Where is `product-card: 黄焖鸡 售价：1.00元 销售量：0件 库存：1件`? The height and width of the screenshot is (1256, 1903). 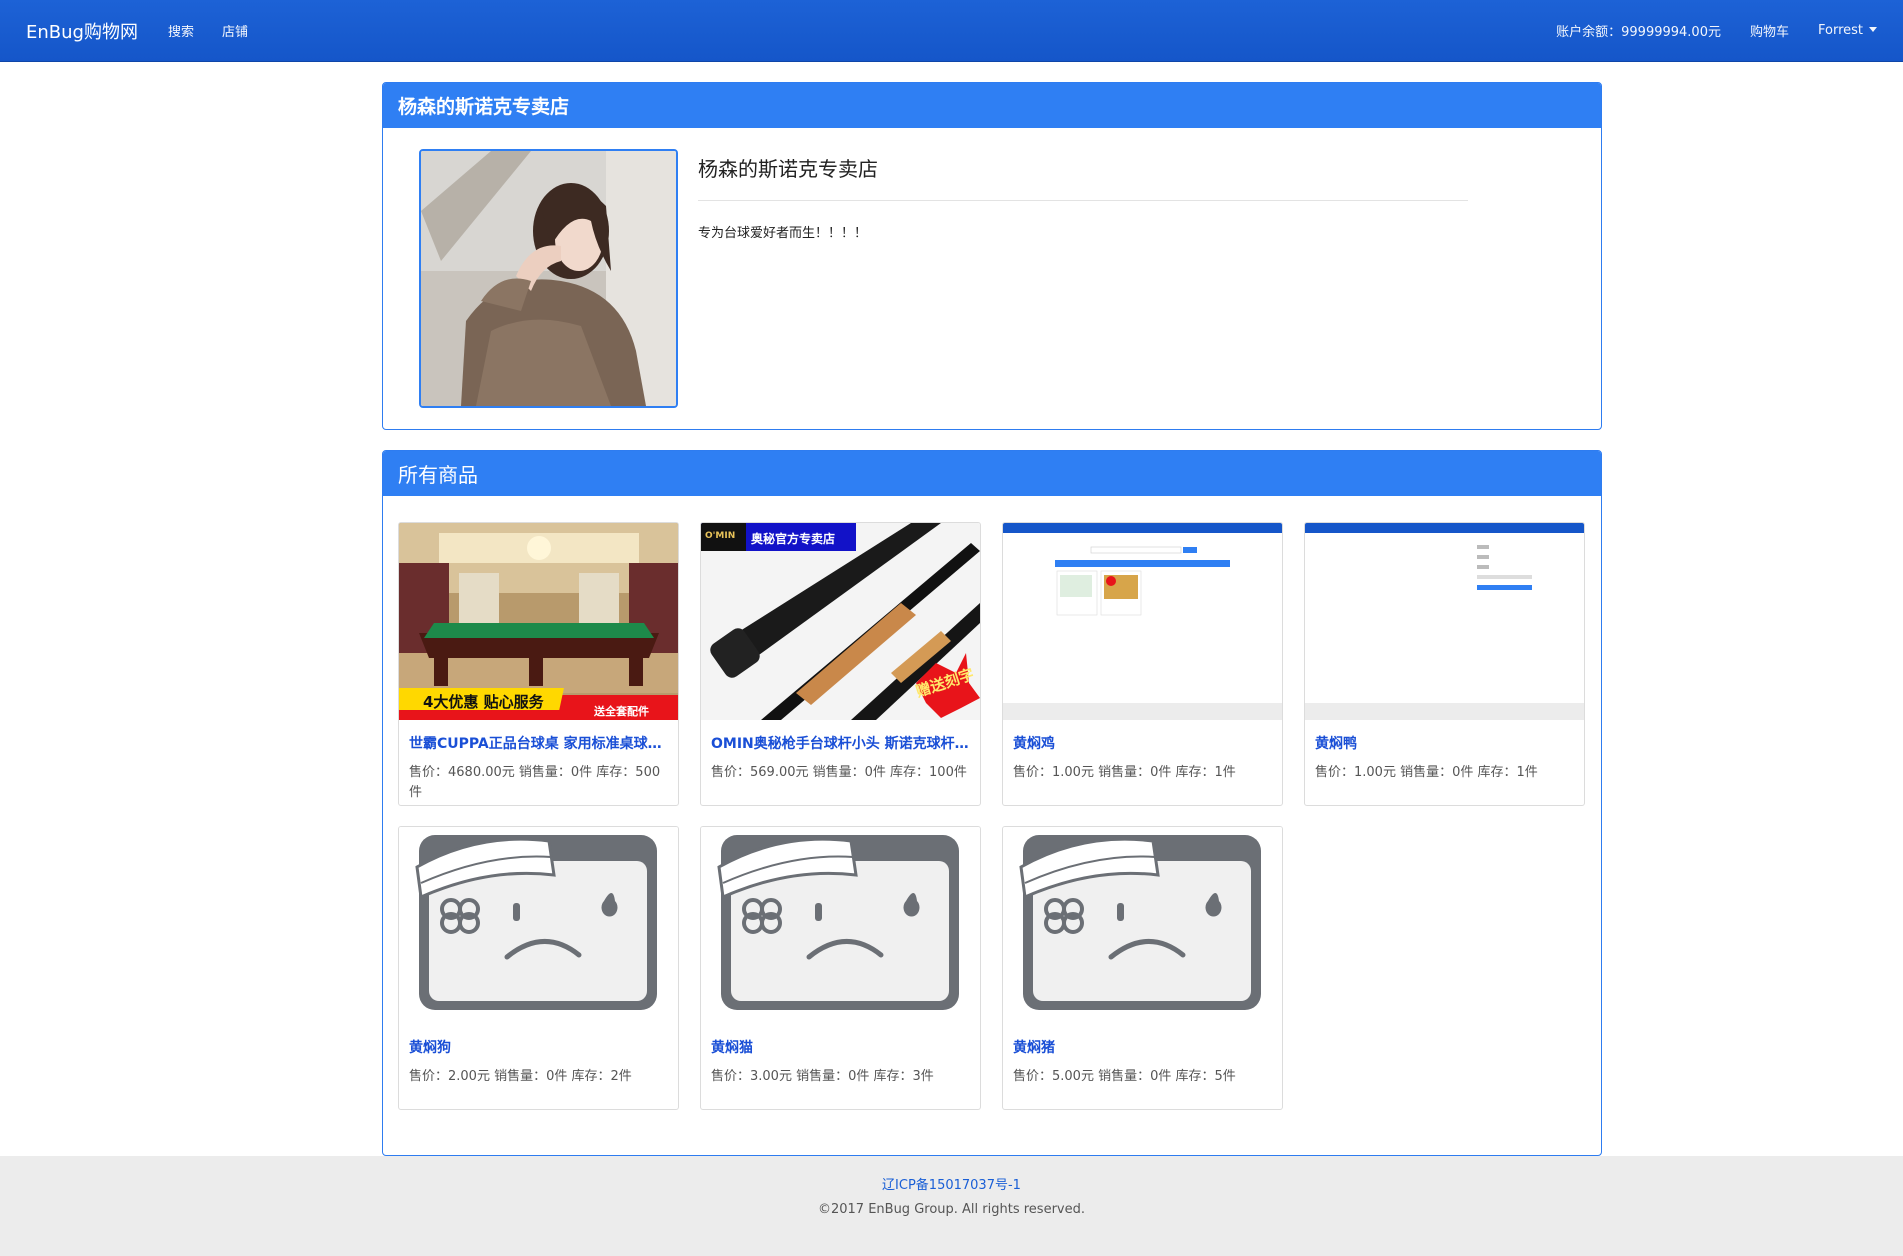
product-card: 黄焖鸡 售价：1.00元 销售量：0件 库存：1件 is located at coordinates (1142, 664).